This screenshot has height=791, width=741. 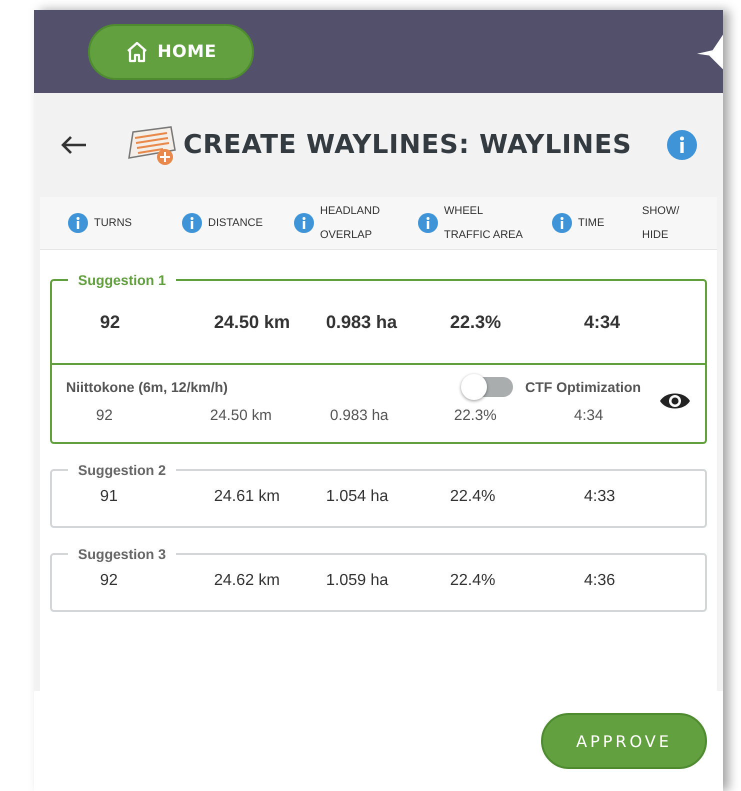 What do you see at coordinates (74, 145) in the screenshot?
I see `back-arrow-icon` at bounding box center [74, 145].